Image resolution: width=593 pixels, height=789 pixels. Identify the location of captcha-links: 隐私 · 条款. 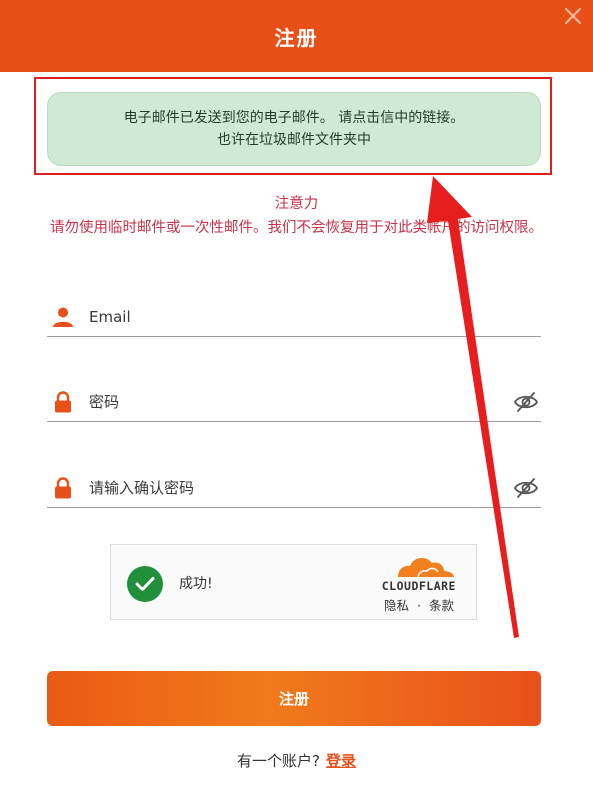
(419, 604).